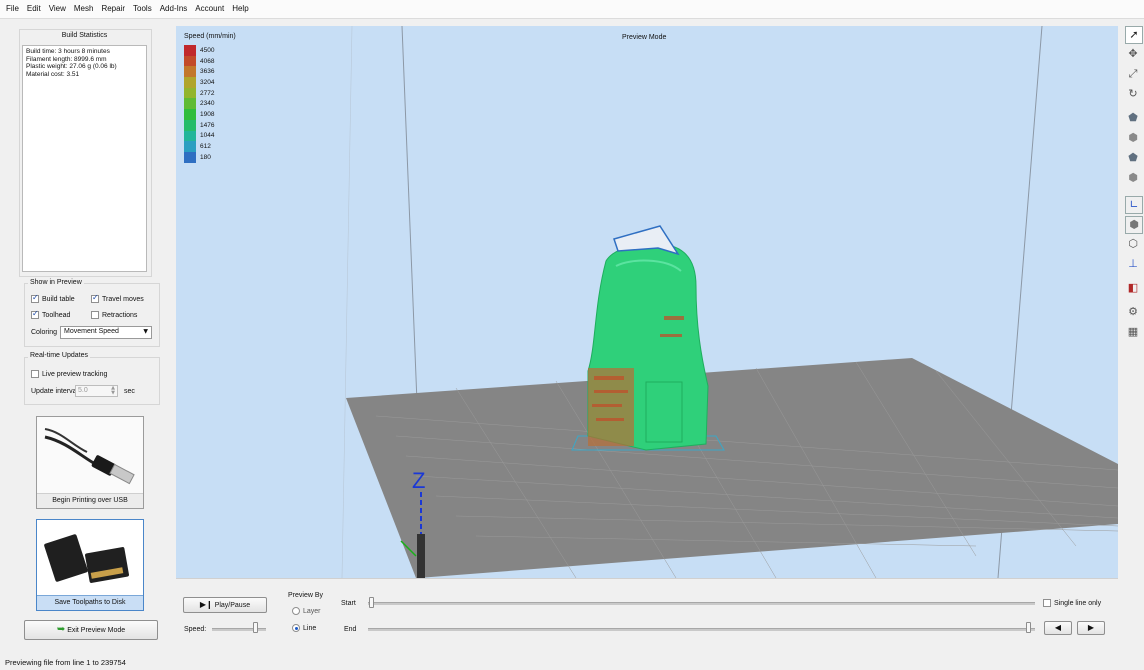 This screenshot has height=670, width=1144. Describe the element at coordinates (84, 35) in the screenshot. I see `build-statistics-title: Build Statistics` at that location.